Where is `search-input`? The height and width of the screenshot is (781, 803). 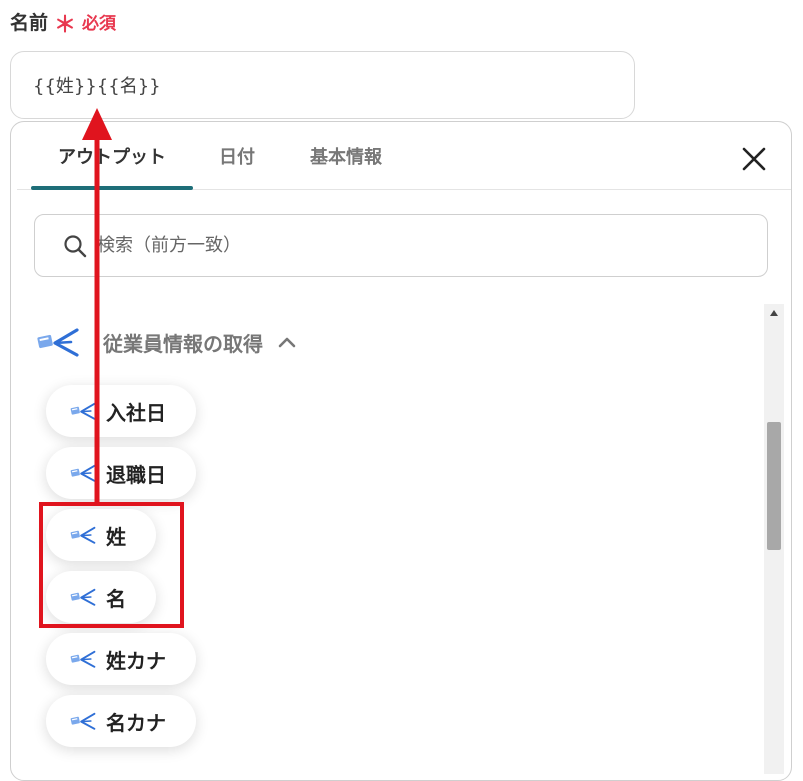
search-input is located at coordinates (397, 245).